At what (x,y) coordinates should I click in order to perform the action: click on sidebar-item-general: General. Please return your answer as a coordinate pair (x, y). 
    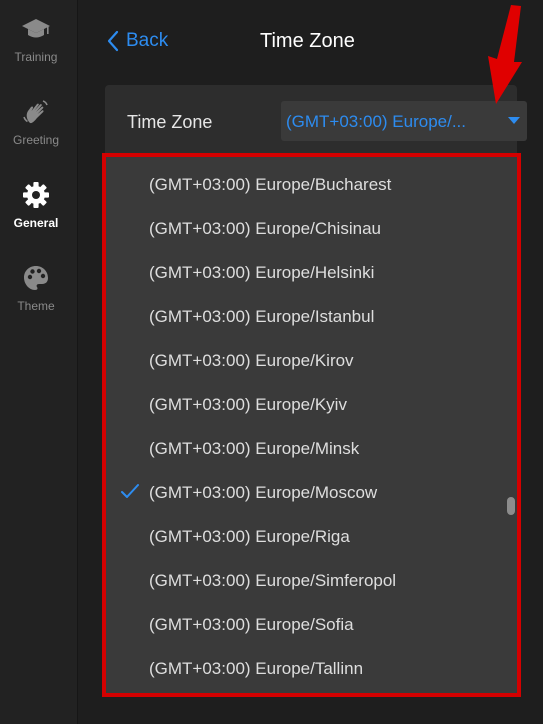
    Looking at the image, I should click on (36, 205).